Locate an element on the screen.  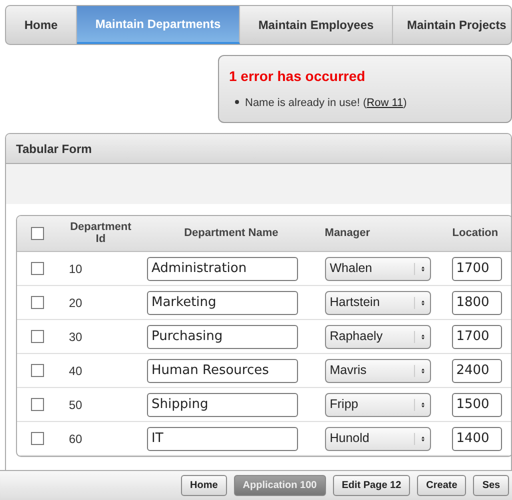
table-cell: 20 is located at coordinates (75, 303).